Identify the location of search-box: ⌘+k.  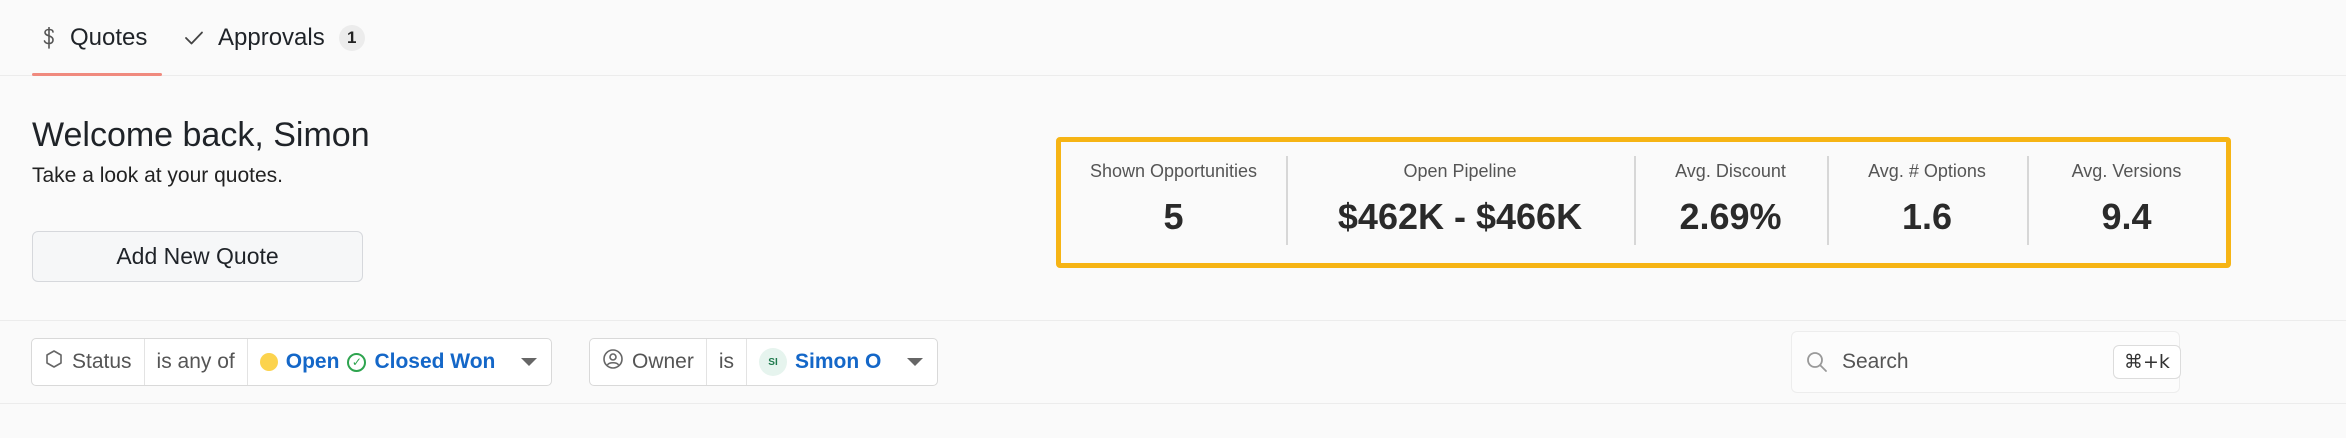
(1986, 362).